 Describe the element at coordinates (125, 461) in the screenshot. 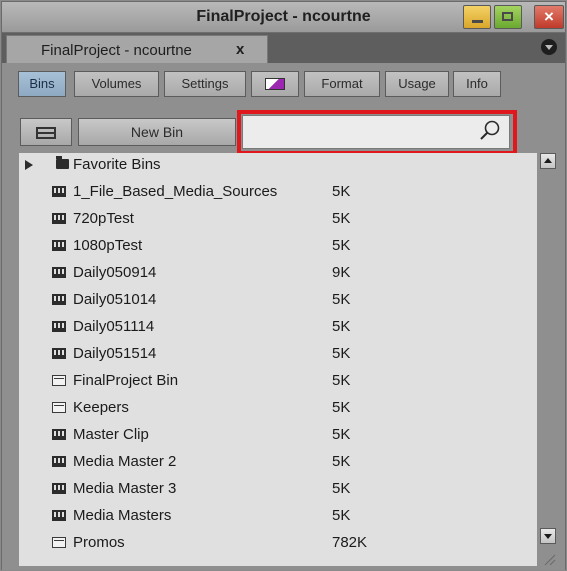

I see `bin-name: Media Master 2` at that location.